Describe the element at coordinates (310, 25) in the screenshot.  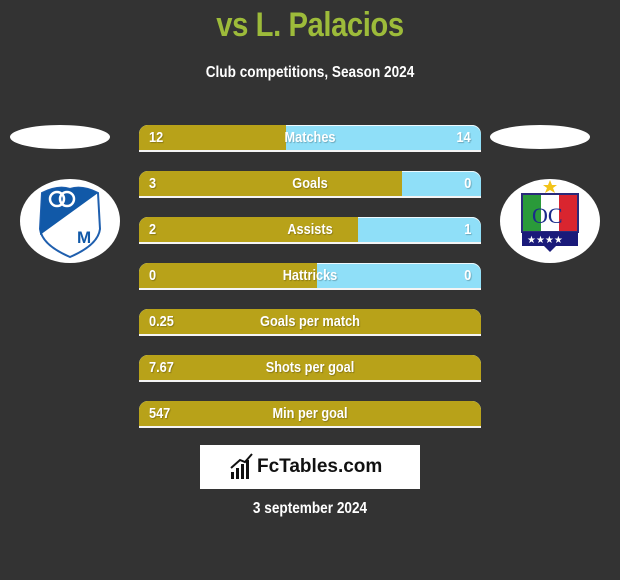
I see `page-title: vs L. Palacios` at that location.